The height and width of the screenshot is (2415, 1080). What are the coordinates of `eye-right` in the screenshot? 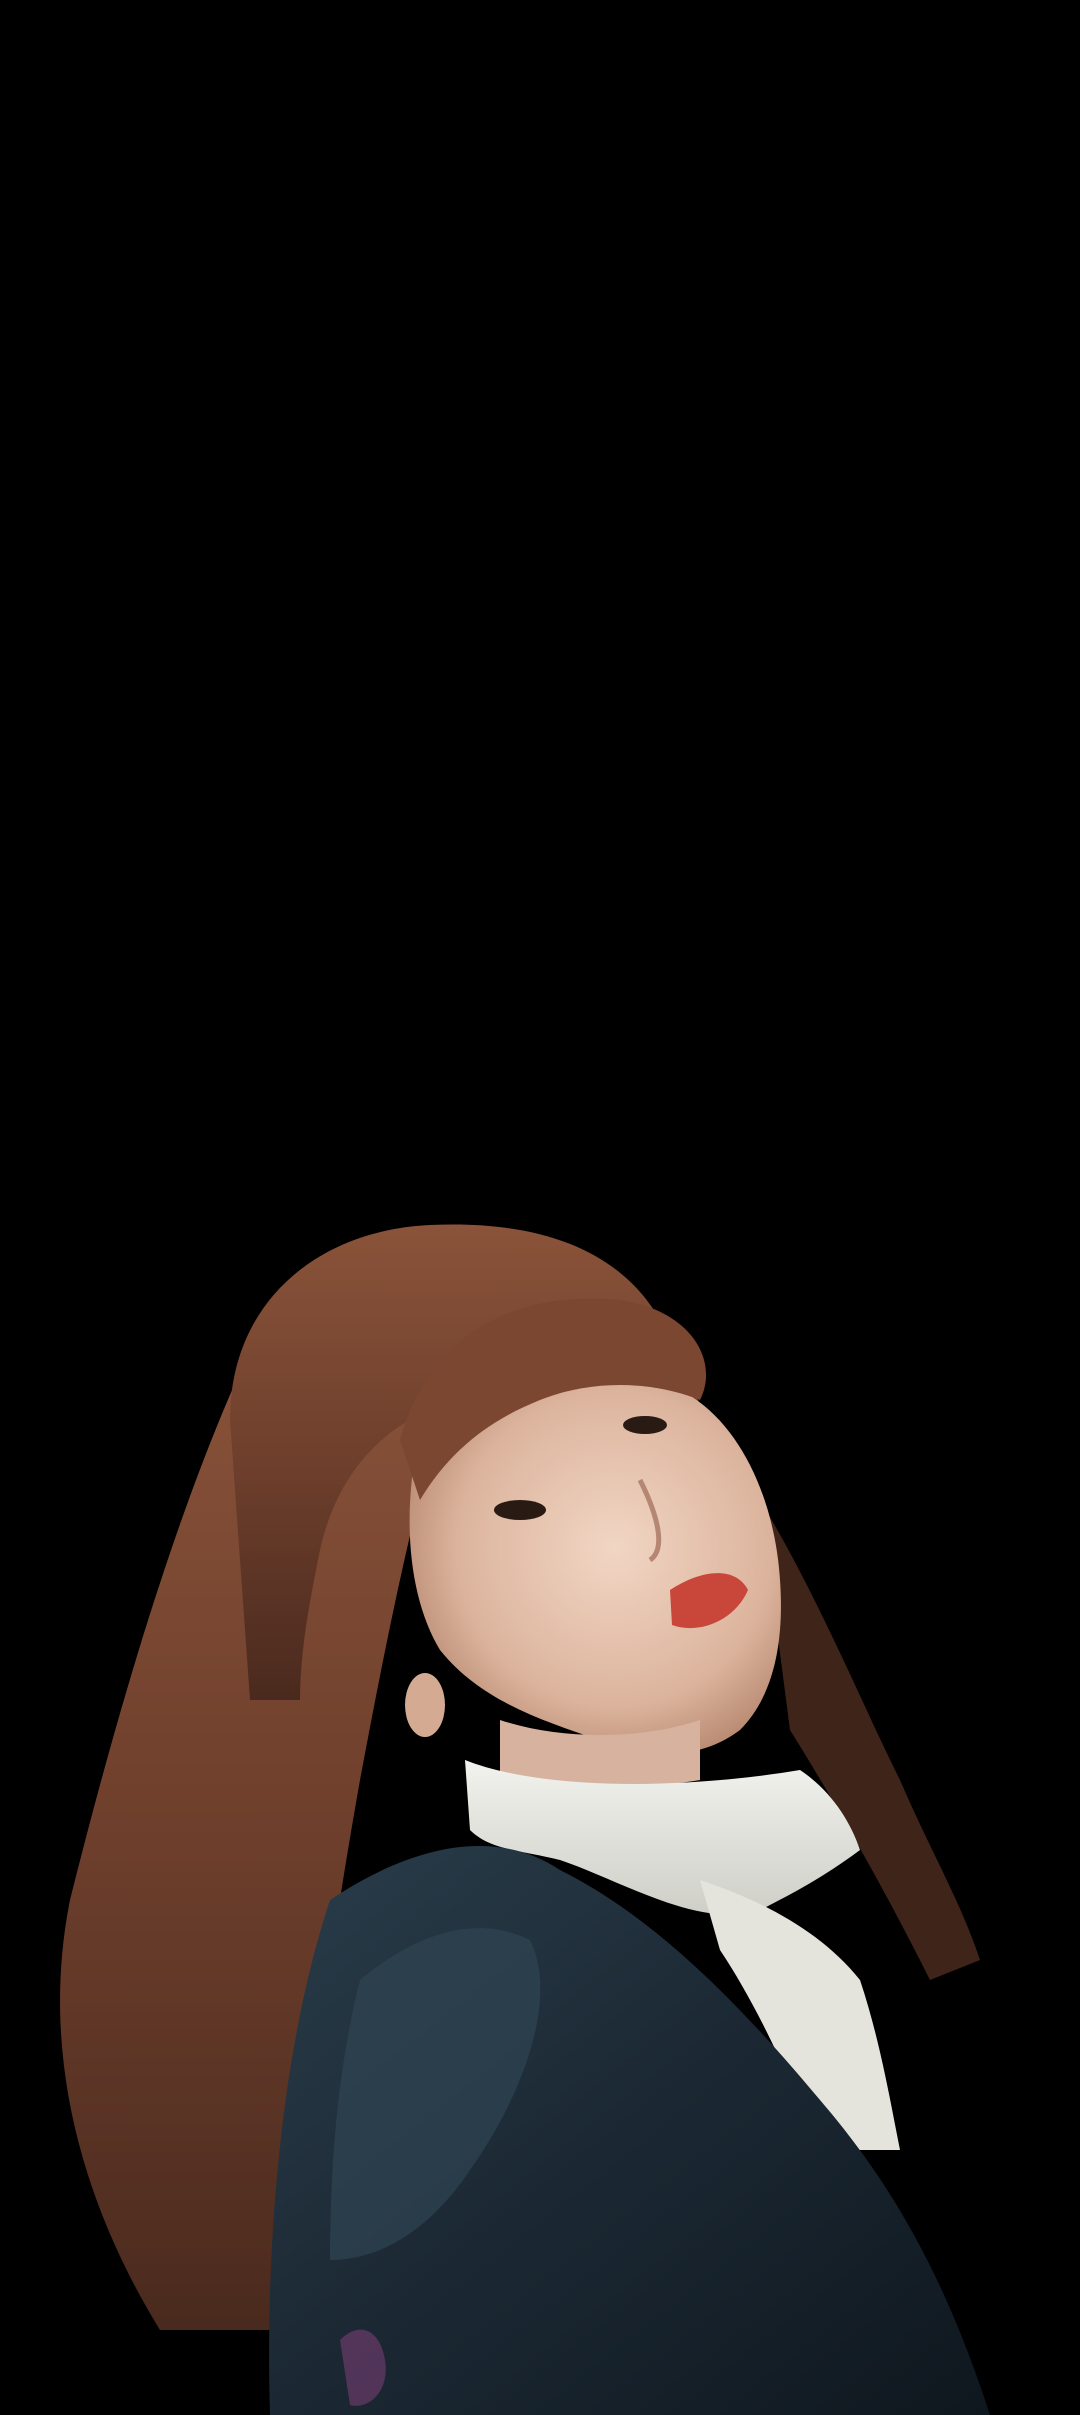 It's located at (645, 1425).